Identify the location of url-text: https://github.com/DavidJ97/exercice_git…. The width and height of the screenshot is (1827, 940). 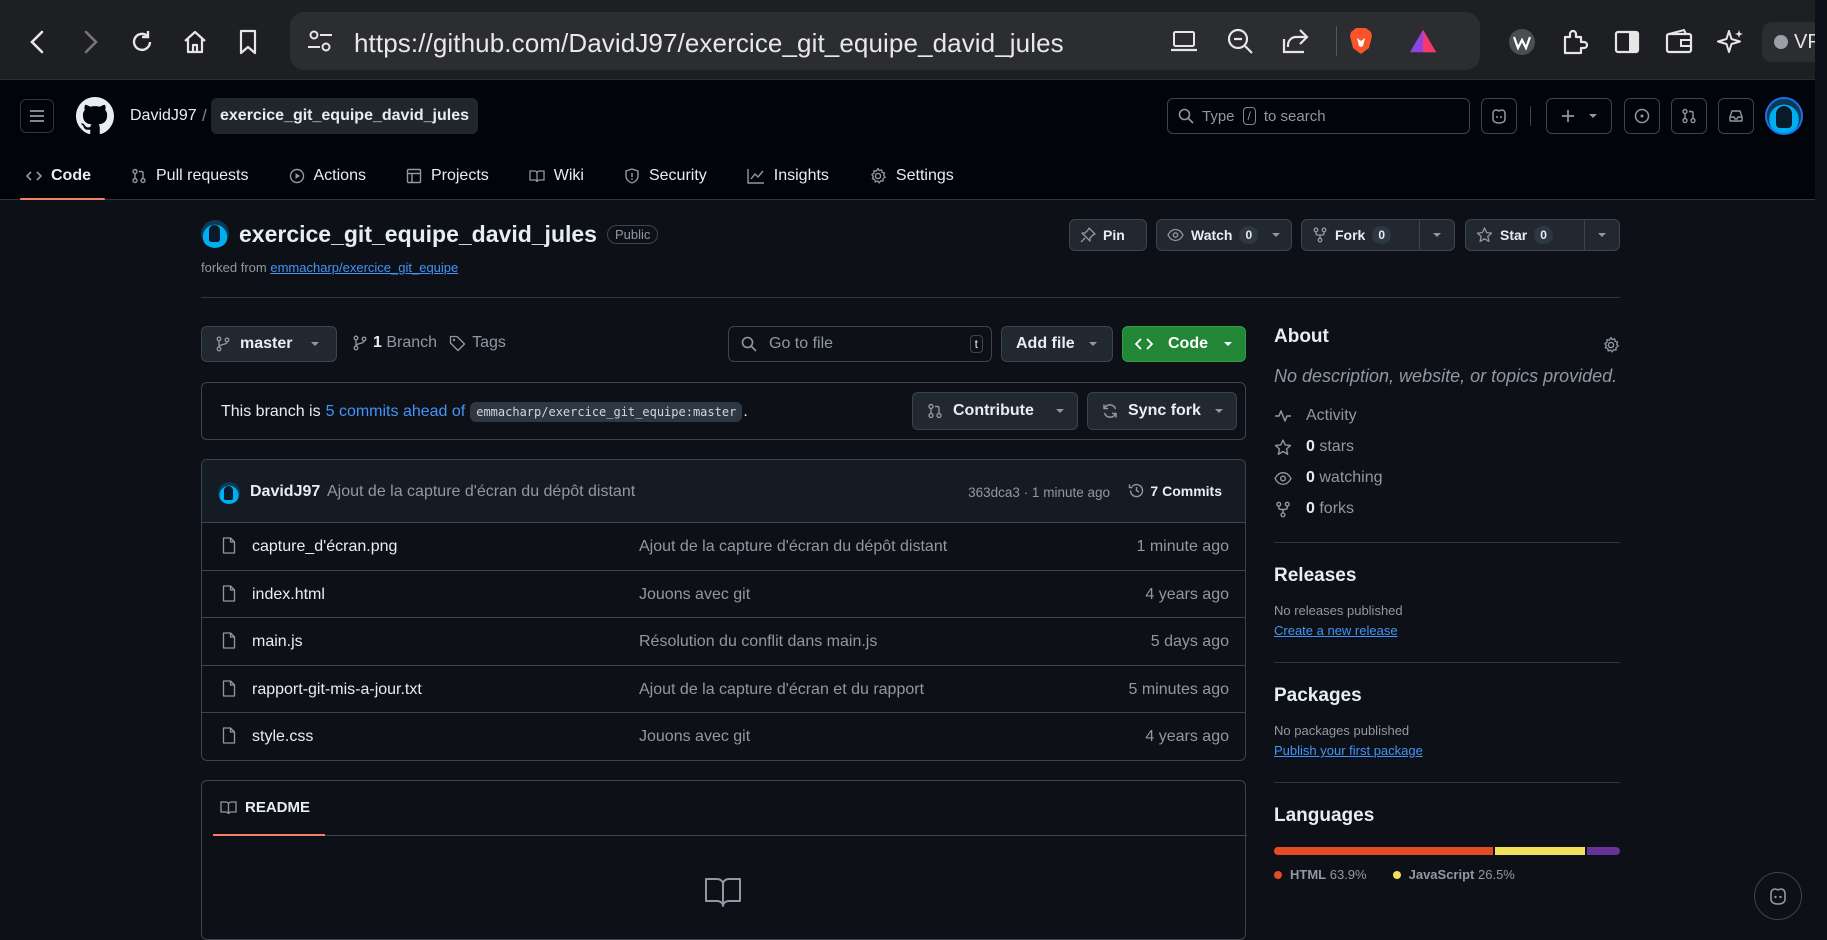
(709, 43).